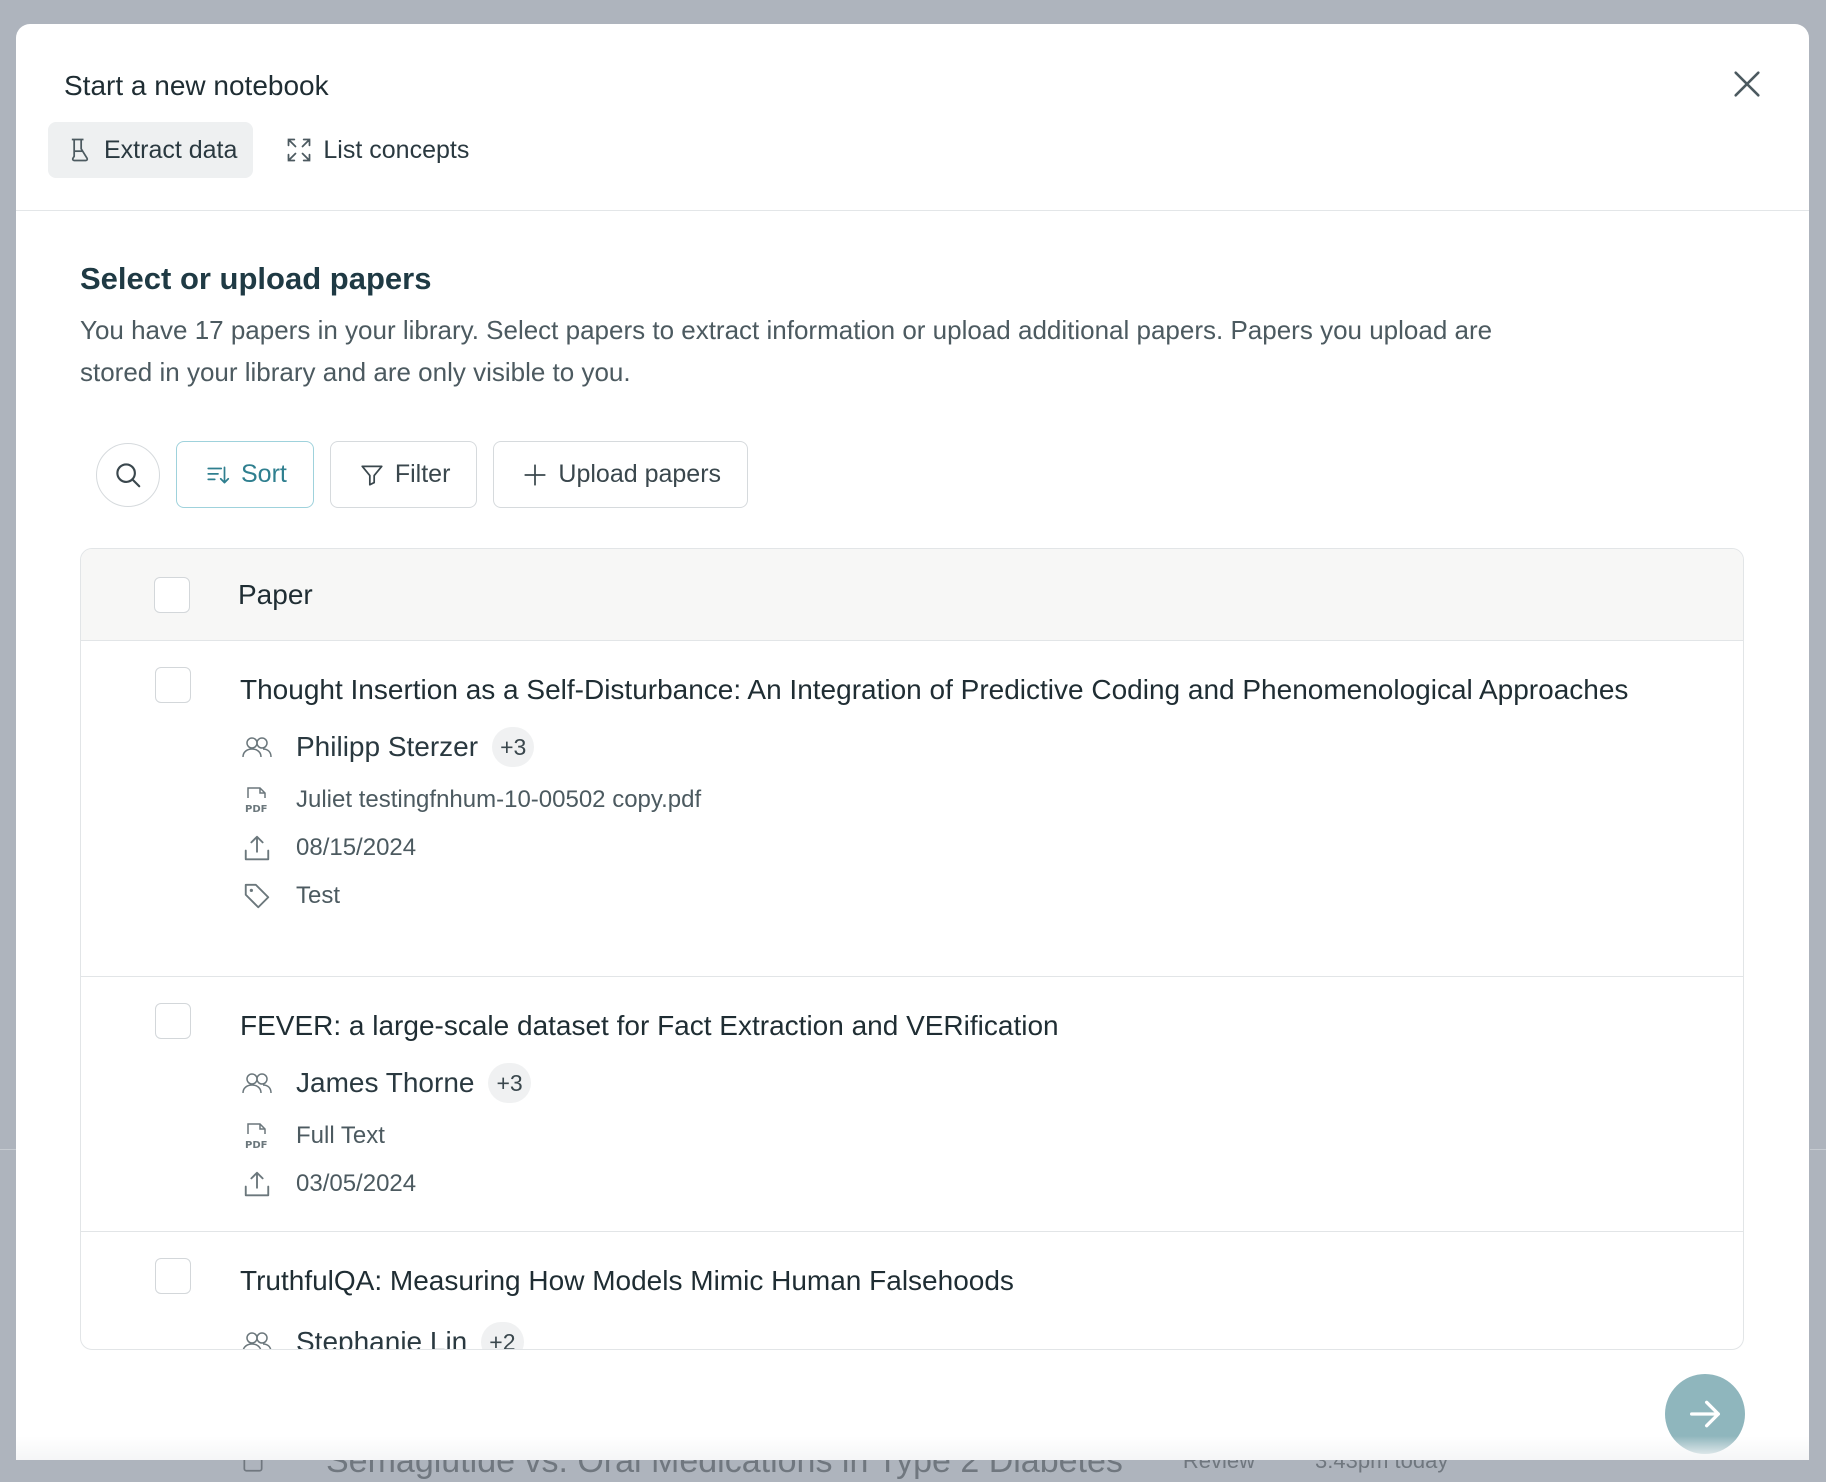 This screenshot has width=1826, height=1482. What do you see at coordinates (299, 150) in the screenshot?
I see `expand-icon` at bounding box center [299, 150].